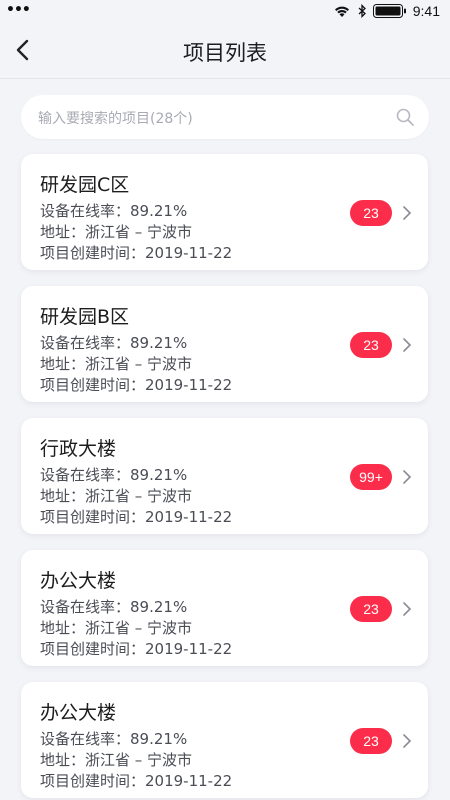  What do you see at coordinates (389, 11) in the screenshot?
I see `battery-icon` at bounding box center [389, 11].